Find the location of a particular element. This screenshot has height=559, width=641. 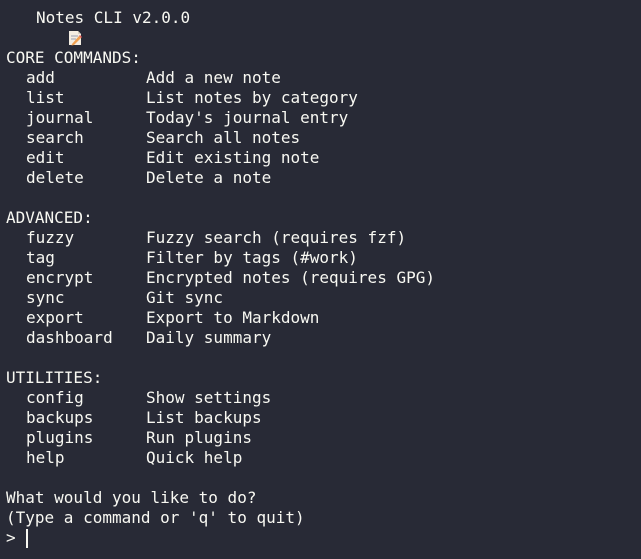

command-row-journal: journal Today's journal entry is located at coordinates (323, 118).